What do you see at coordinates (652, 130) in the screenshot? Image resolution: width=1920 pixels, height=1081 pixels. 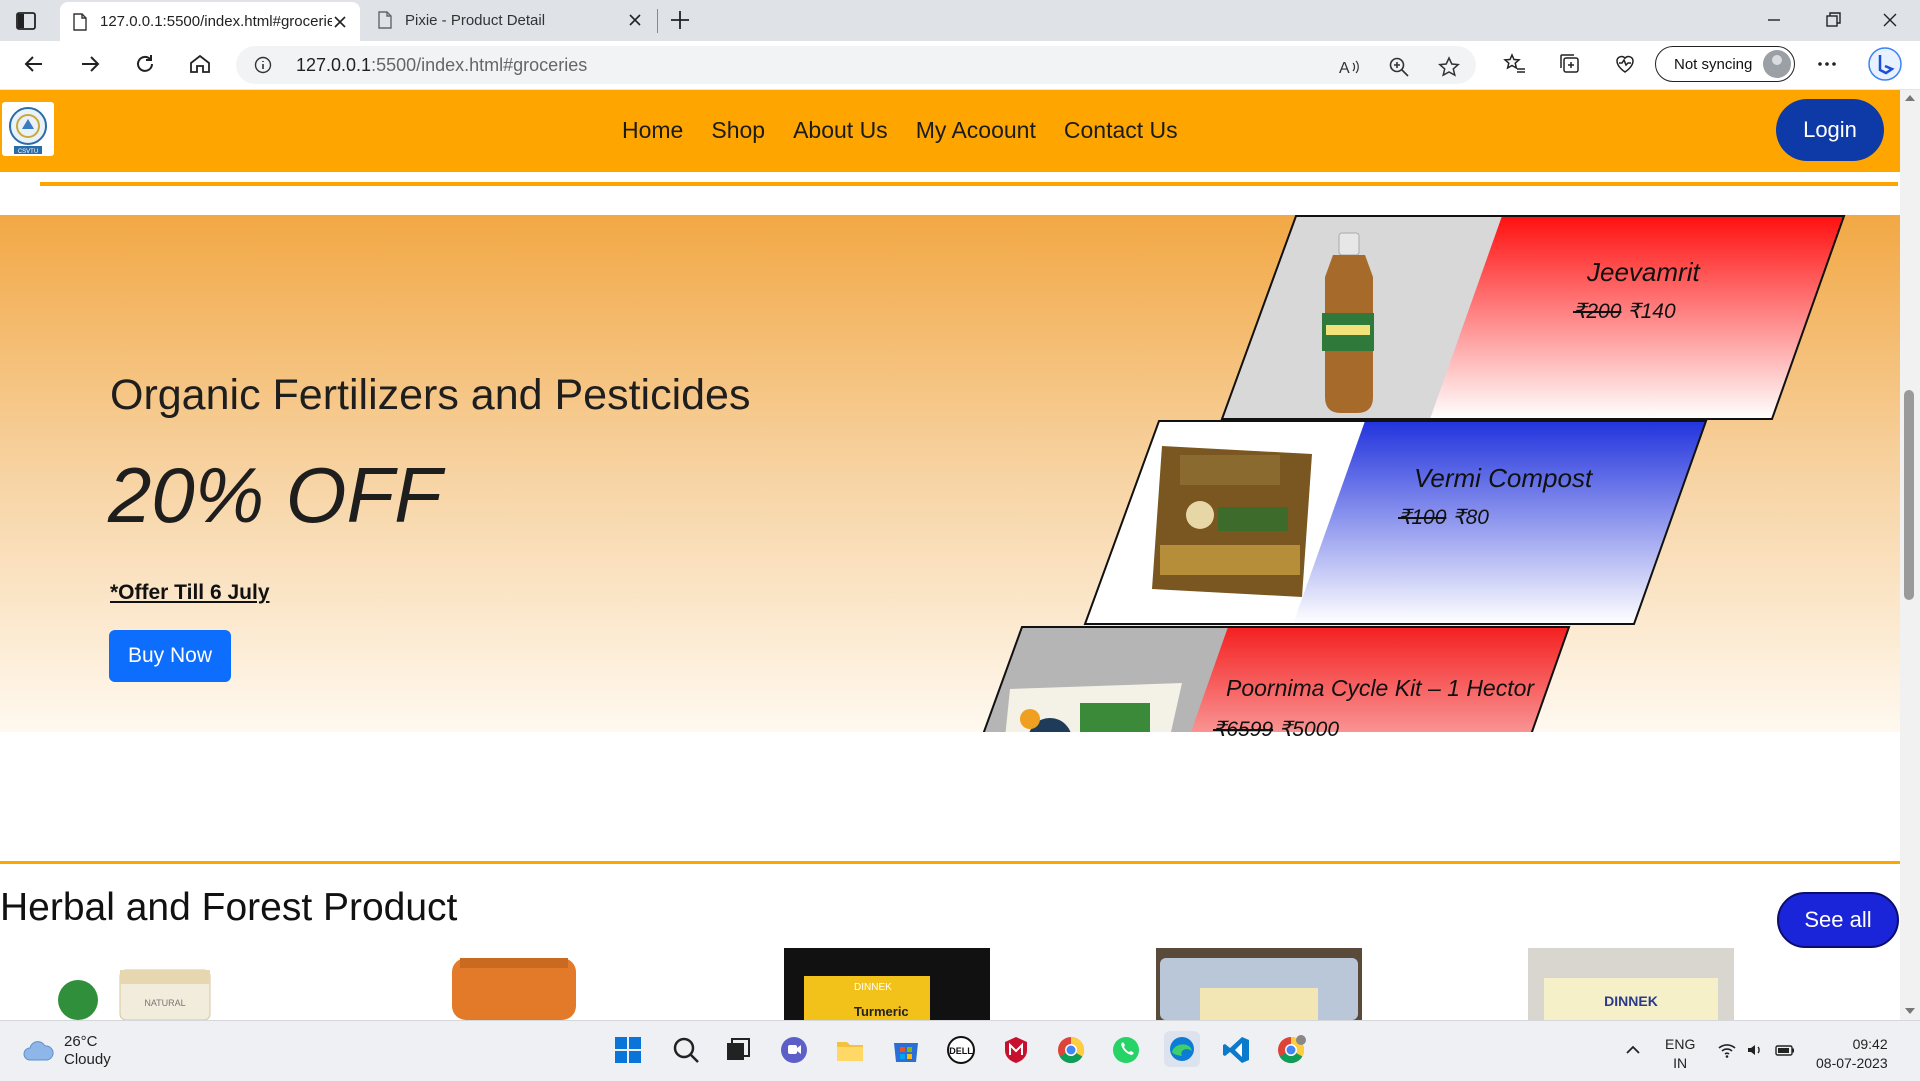 I see `nav-home: Home` at bounding box center [652, 130].